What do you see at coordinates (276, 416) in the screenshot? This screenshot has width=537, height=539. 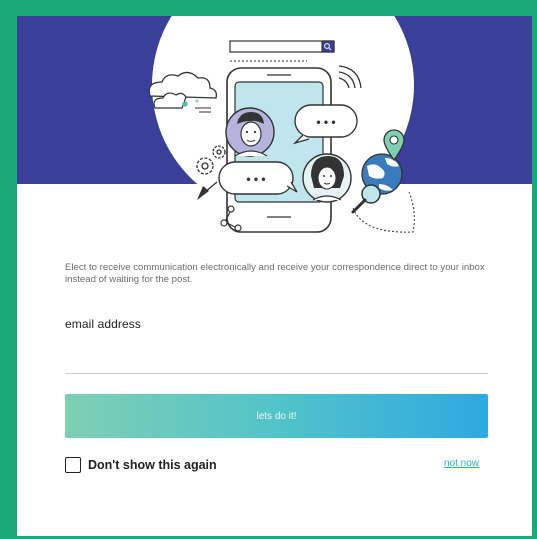 I see `lets-do-it-button: lets do it!` at bounding box center [276, 416].